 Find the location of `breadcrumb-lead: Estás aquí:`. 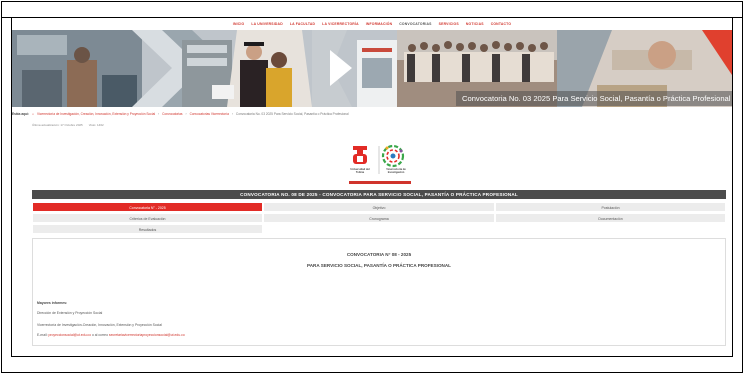

breadcrumb-lead: Estás aquí: is located at coordinates (21, 113).